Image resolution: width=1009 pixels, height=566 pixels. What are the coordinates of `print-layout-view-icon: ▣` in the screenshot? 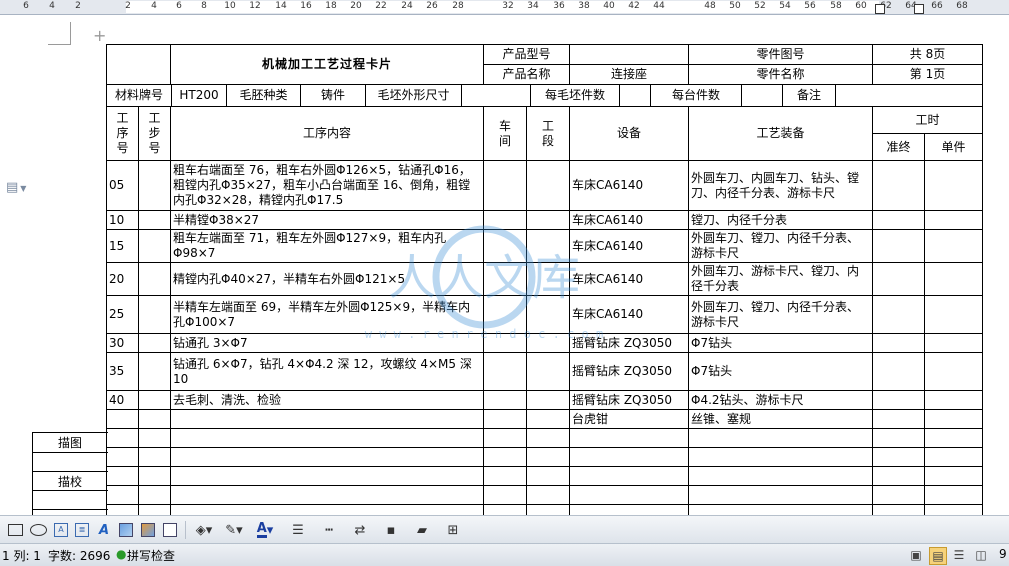 It's located at (916, 555).